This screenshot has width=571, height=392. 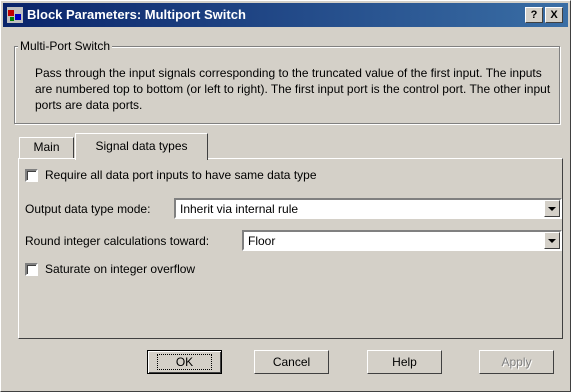 What do you see at coordinates (65, 46) in the screenshot?
I see `group-label: Multi-Port Switch` at bounding box center [65, 46].